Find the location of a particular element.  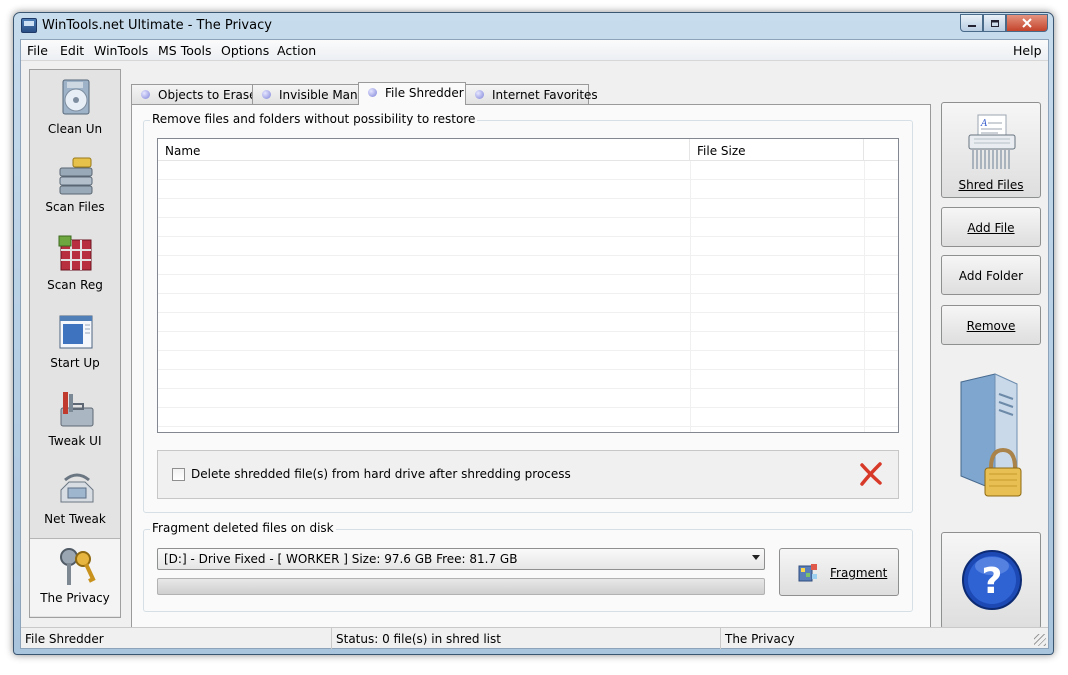

window-controls is located at coordinates (1004, 23).